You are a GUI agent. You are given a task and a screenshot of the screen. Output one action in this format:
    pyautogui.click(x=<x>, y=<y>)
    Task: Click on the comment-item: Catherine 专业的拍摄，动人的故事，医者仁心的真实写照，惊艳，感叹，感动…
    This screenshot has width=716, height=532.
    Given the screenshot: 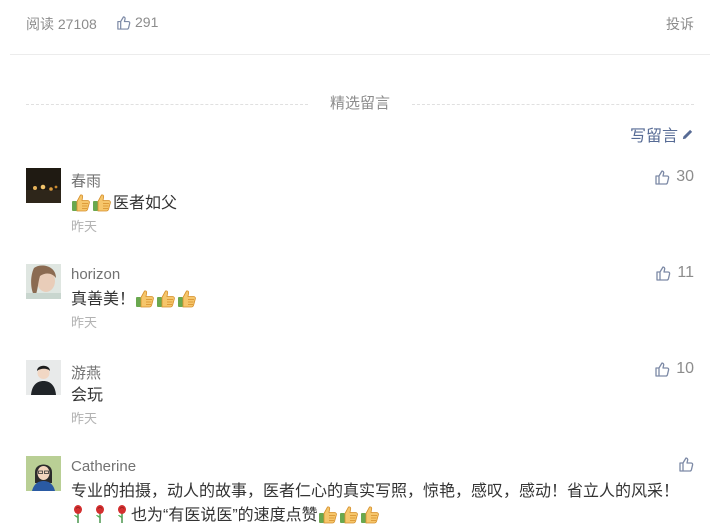 What is the action you would take?
    pyautogui.click(x=360, y=494)
    